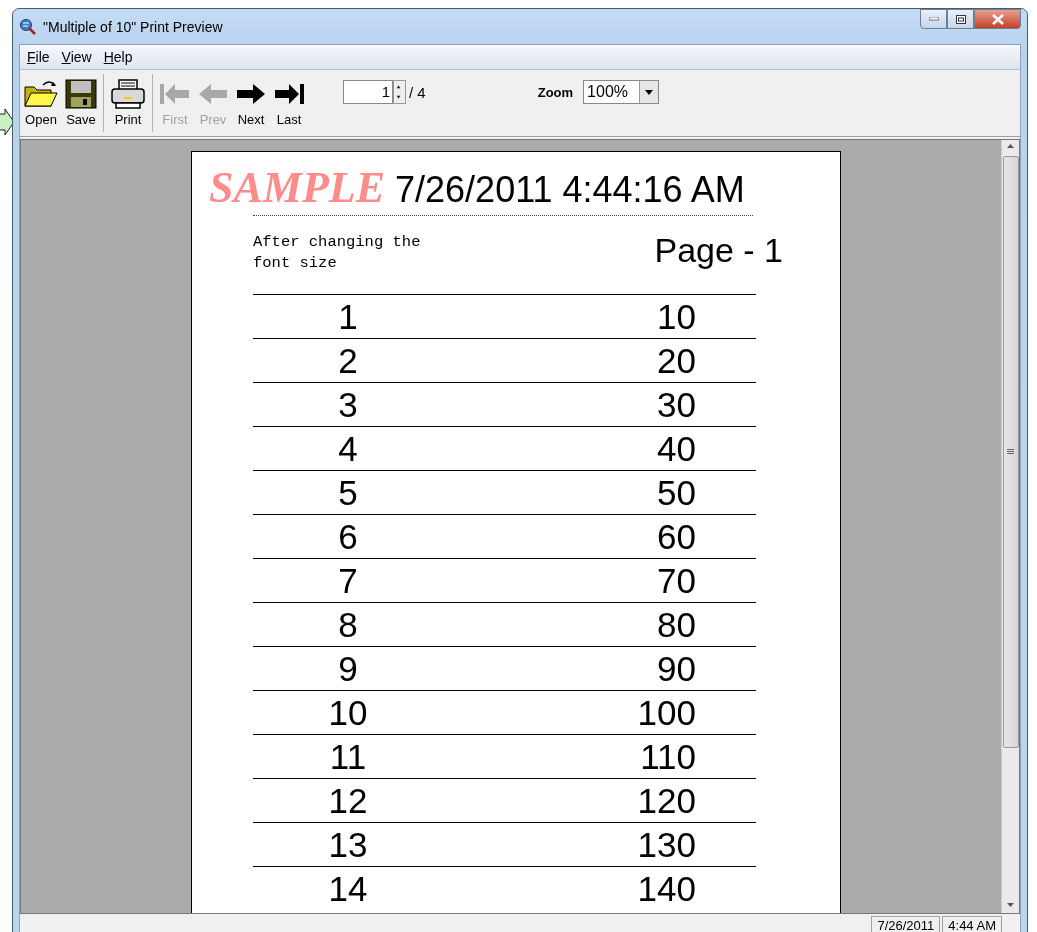  What do you see at coordinates (133, 26) in the screenshot?
I see `window-title: "Multiple of 10" Print Preview` at bounding box center [133, 26].